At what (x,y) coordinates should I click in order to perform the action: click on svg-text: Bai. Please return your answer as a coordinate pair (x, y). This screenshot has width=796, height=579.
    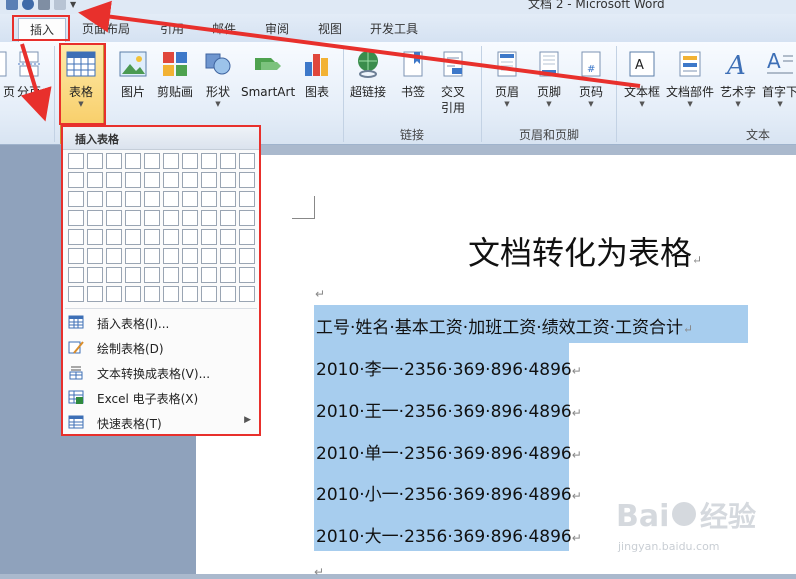
    Looking at the image, I should click on (642, 516).